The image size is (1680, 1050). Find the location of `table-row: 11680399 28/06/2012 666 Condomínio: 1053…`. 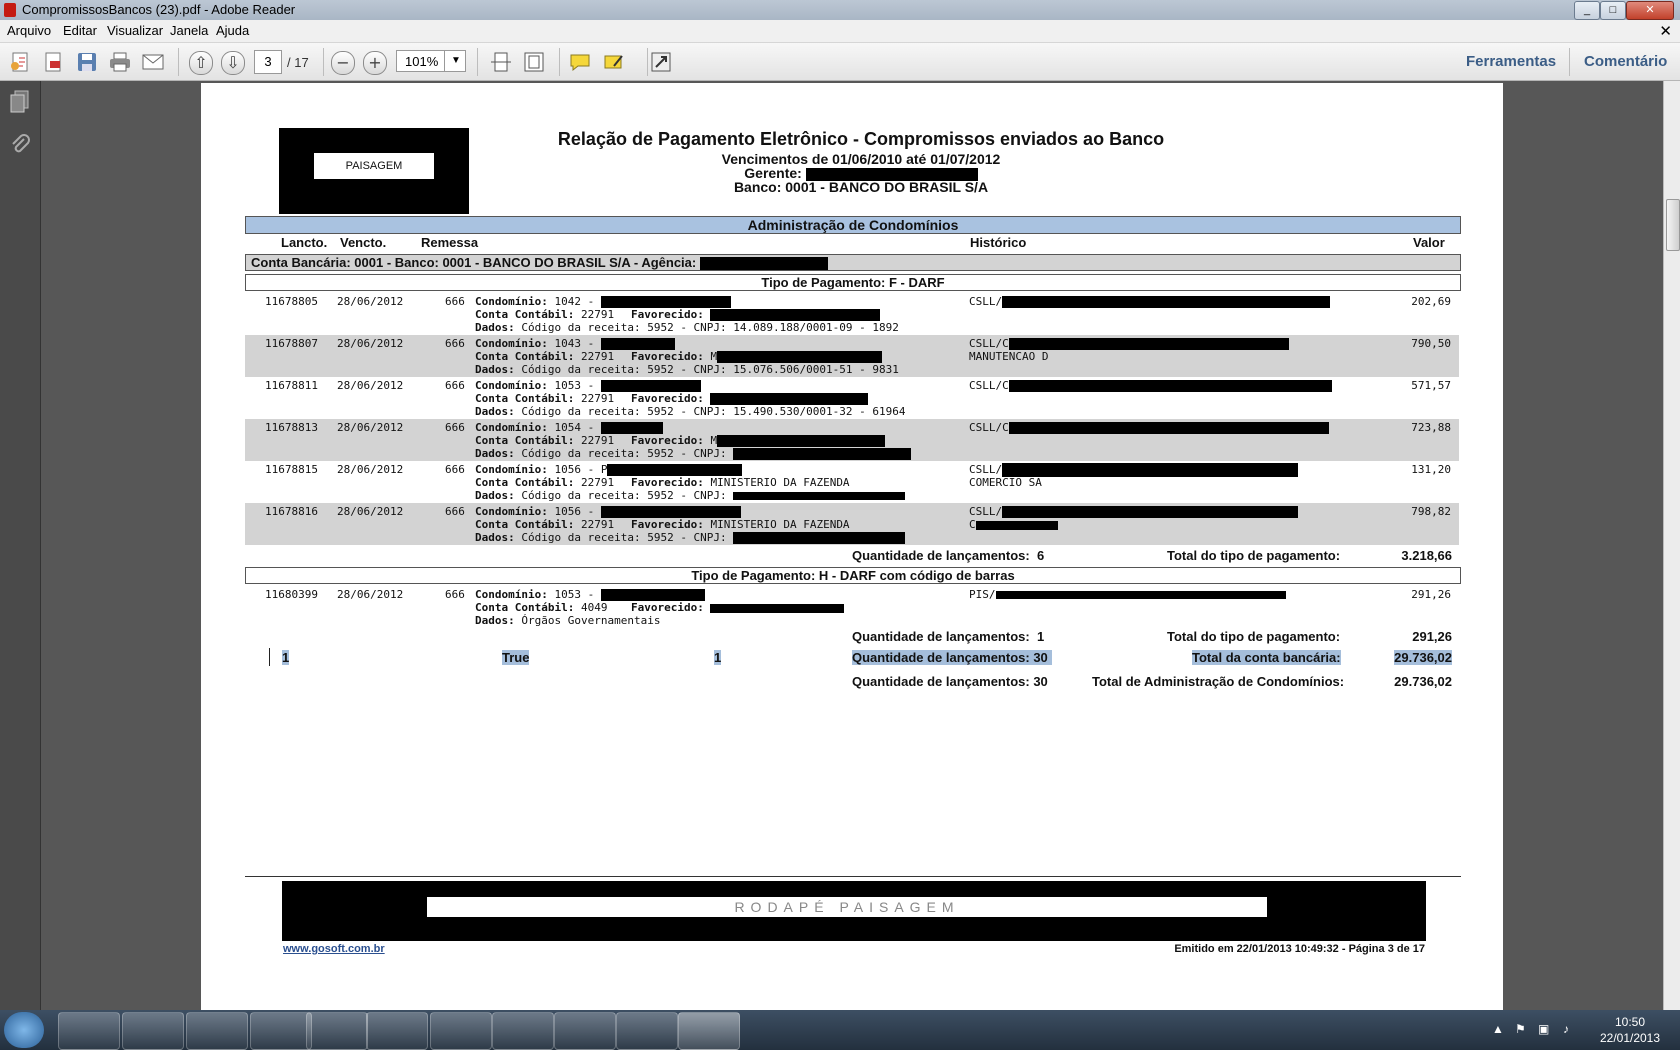

table-row: 11680399 28/06/2012 666 Condomínio: 1053… is located at coordinates (852, 607).